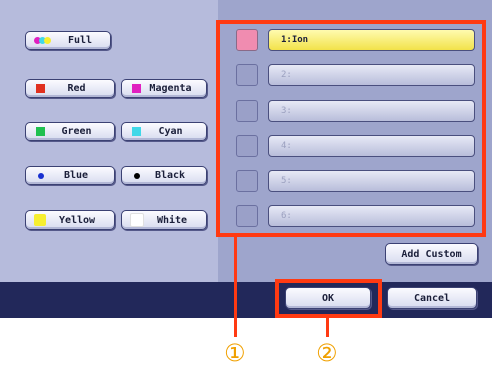 The width and height of the screenshot is (492, 371). Describe the element at coordinates (40, 88) in the screenshot. I see `red-swatch-icon` at that location.